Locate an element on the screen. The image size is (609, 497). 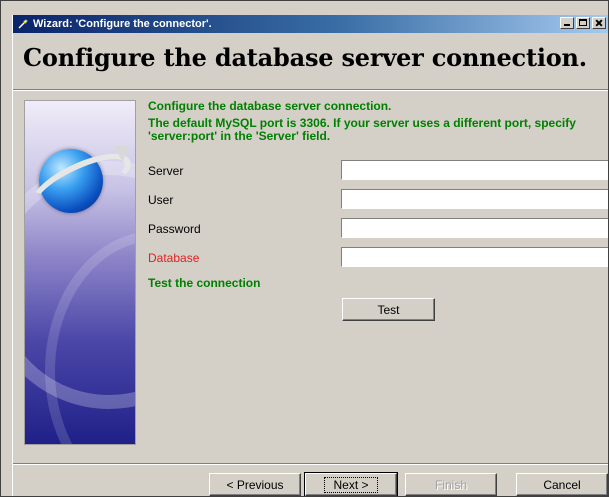
minimize-button is located at coordinates (567, 23).